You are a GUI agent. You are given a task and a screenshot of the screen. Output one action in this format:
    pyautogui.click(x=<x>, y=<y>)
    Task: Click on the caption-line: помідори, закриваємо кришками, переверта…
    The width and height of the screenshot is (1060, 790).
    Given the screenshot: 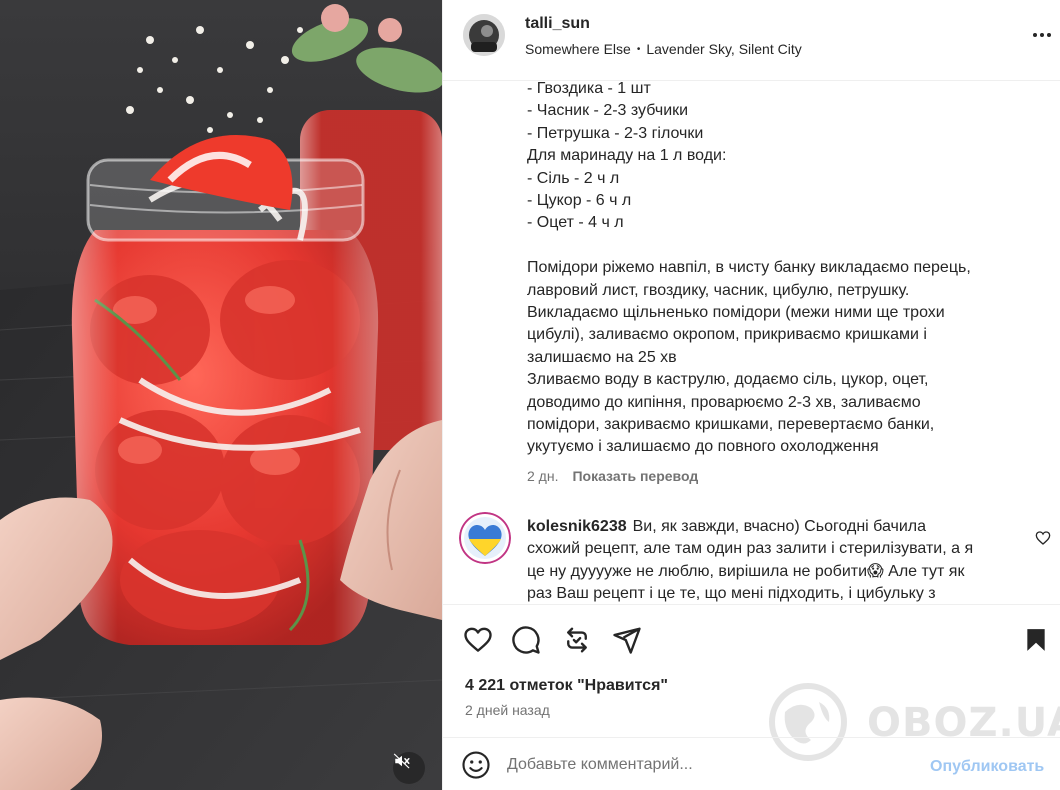 What is the action you would take?
    pyautogui.click(x=731, y=425)
    